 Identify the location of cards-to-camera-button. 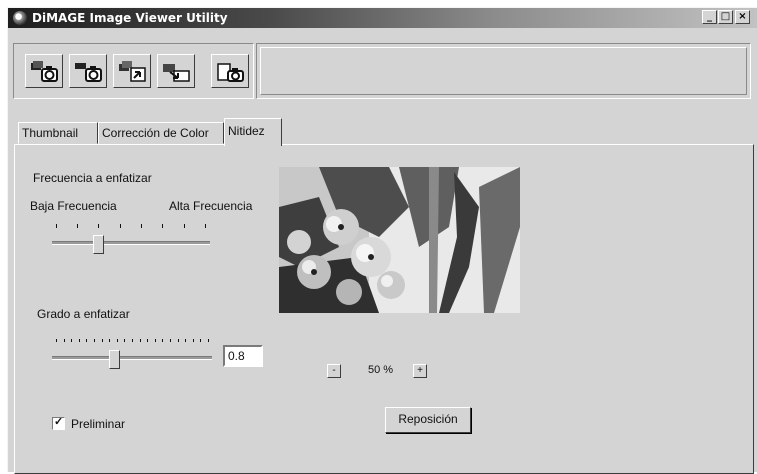
(44, 71).